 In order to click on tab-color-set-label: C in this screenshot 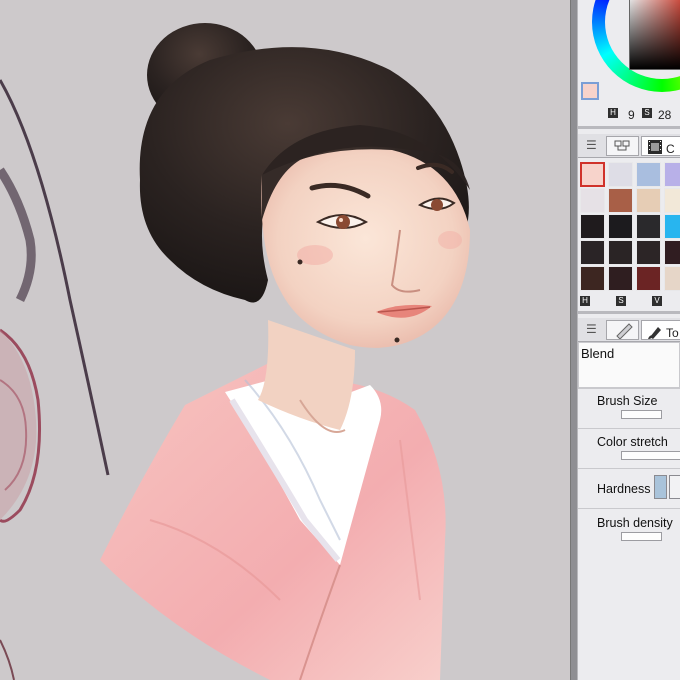, I will do `click(670, 149)`.